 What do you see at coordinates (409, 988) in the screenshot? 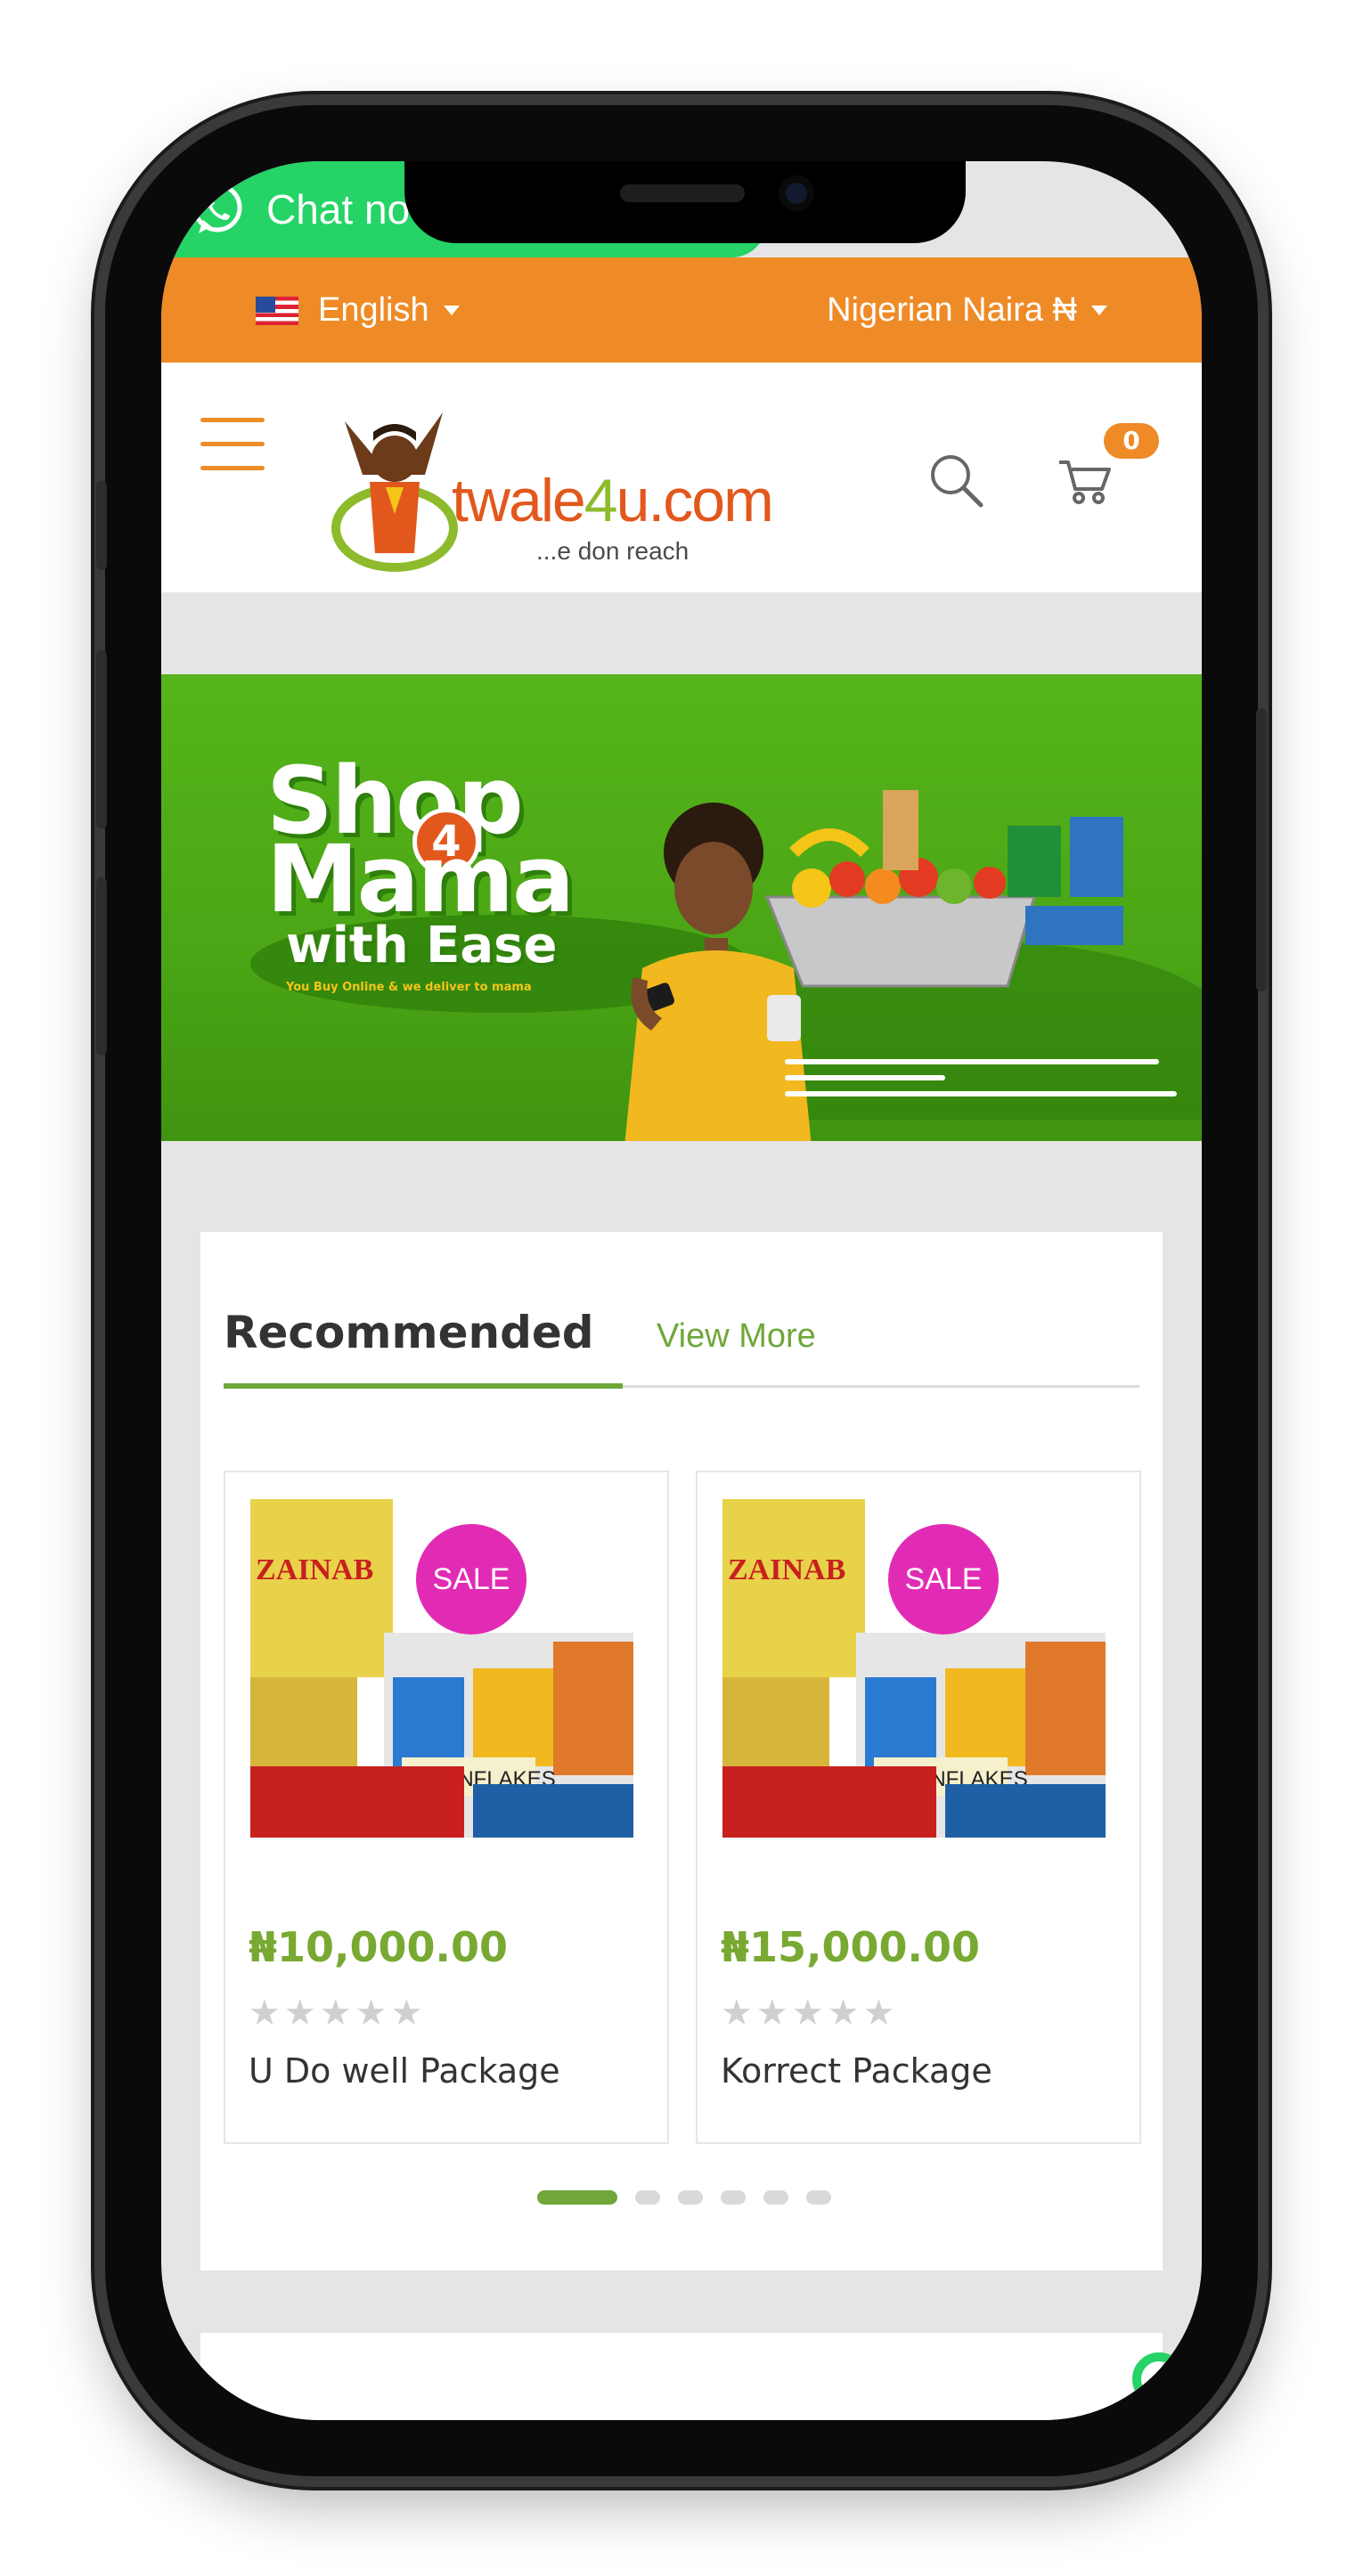
I see `banner-subtext: You Buy Online & we deliver to mama` at bounding box center [409, 988].